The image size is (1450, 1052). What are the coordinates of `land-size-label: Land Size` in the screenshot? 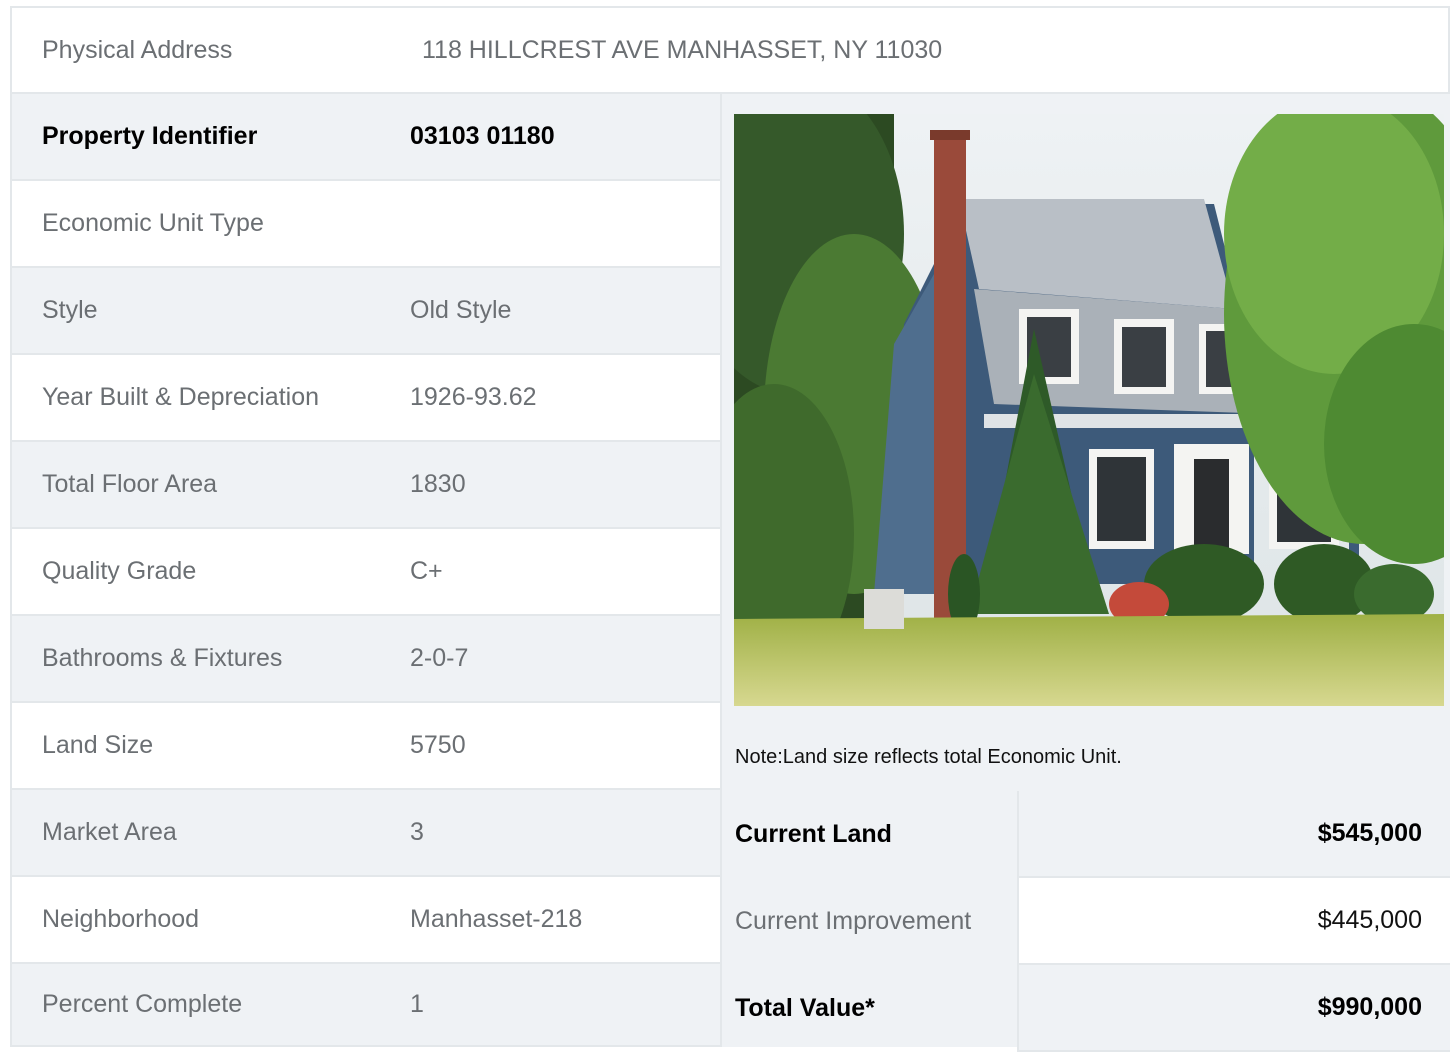 It's located at (98, 745).